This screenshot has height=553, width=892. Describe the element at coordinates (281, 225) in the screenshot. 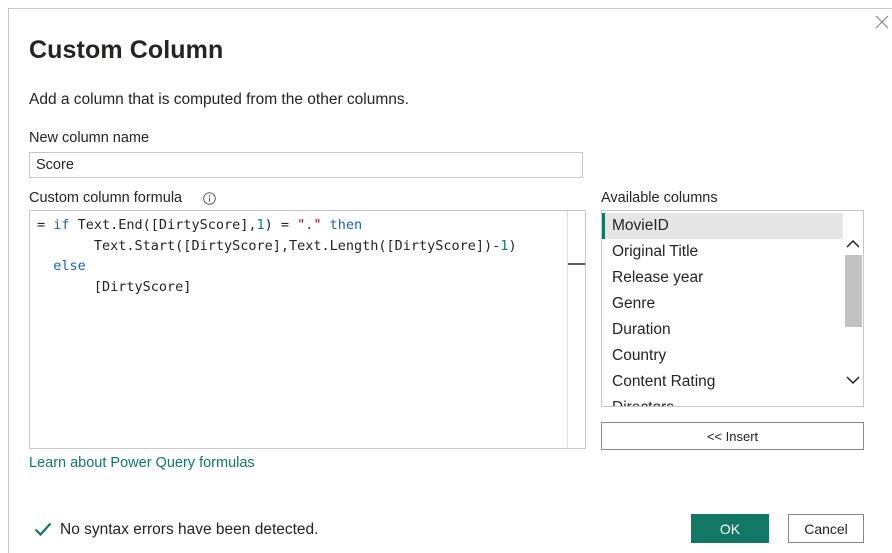

I see `formula-line1-part2: ) =` at that location.